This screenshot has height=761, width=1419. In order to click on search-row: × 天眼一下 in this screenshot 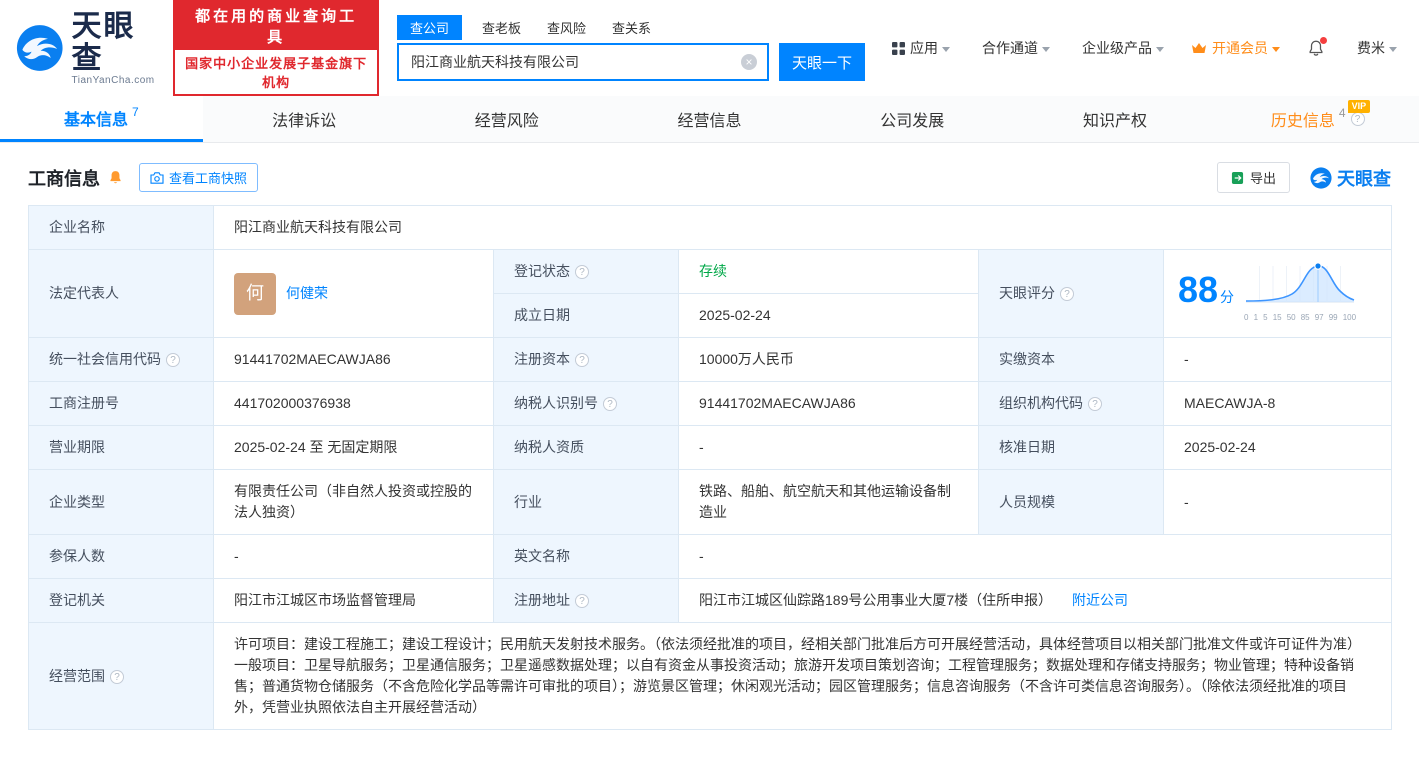, I will do `click(631, 62)`.